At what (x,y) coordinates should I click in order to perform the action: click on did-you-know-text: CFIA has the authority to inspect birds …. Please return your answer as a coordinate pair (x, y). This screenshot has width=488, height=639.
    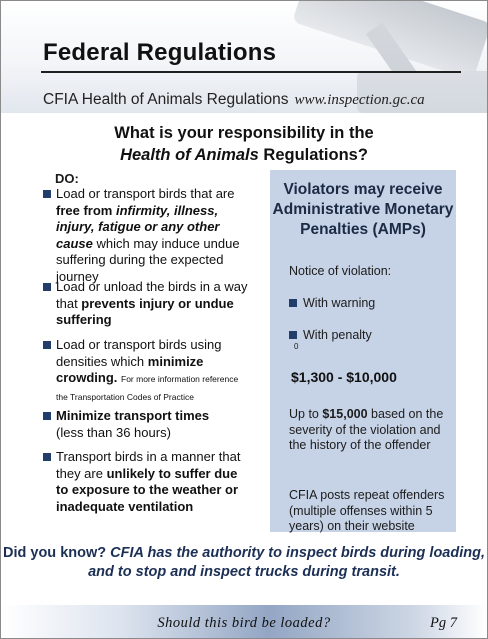
    Looking at the image, I should click on (286, 562).